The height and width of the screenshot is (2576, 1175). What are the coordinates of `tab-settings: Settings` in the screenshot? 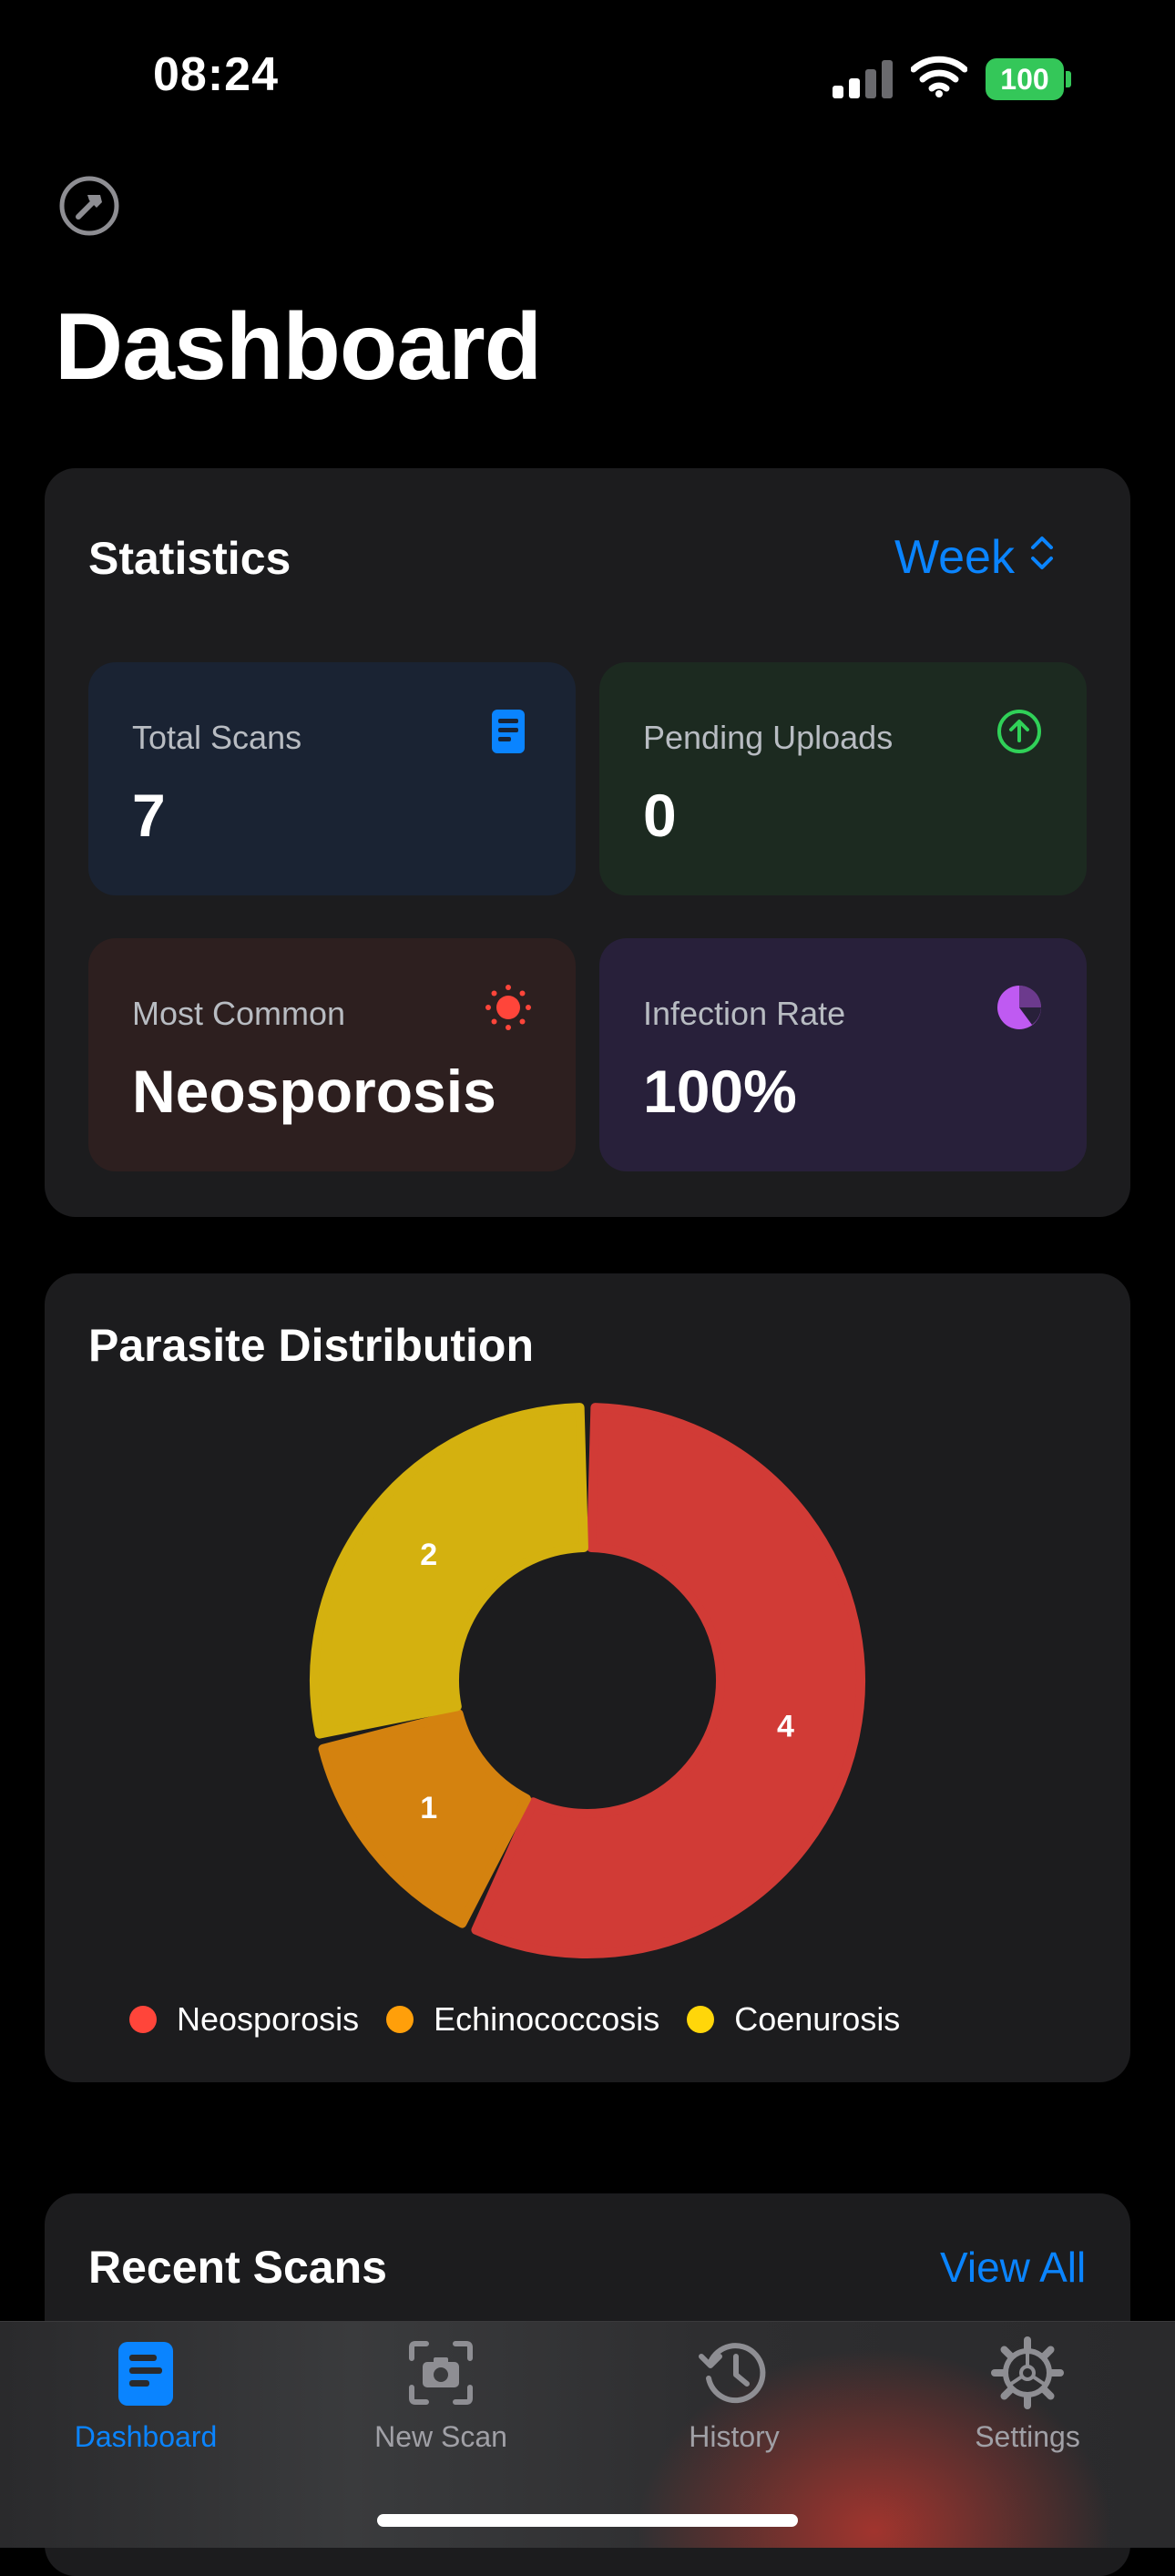 It's located at (1027, 2395).